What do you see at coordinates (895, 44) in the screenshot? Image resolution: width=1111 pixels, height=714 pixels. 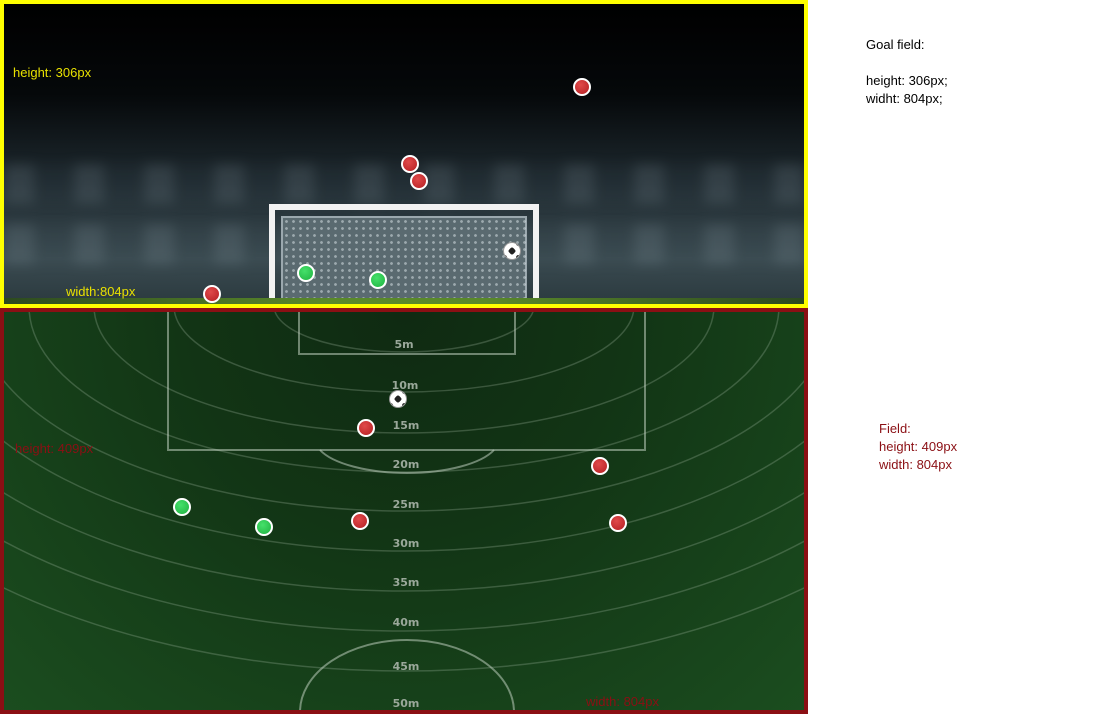 I see `goal-annotation-title: Goal field:` at bounding box center [895, 44].